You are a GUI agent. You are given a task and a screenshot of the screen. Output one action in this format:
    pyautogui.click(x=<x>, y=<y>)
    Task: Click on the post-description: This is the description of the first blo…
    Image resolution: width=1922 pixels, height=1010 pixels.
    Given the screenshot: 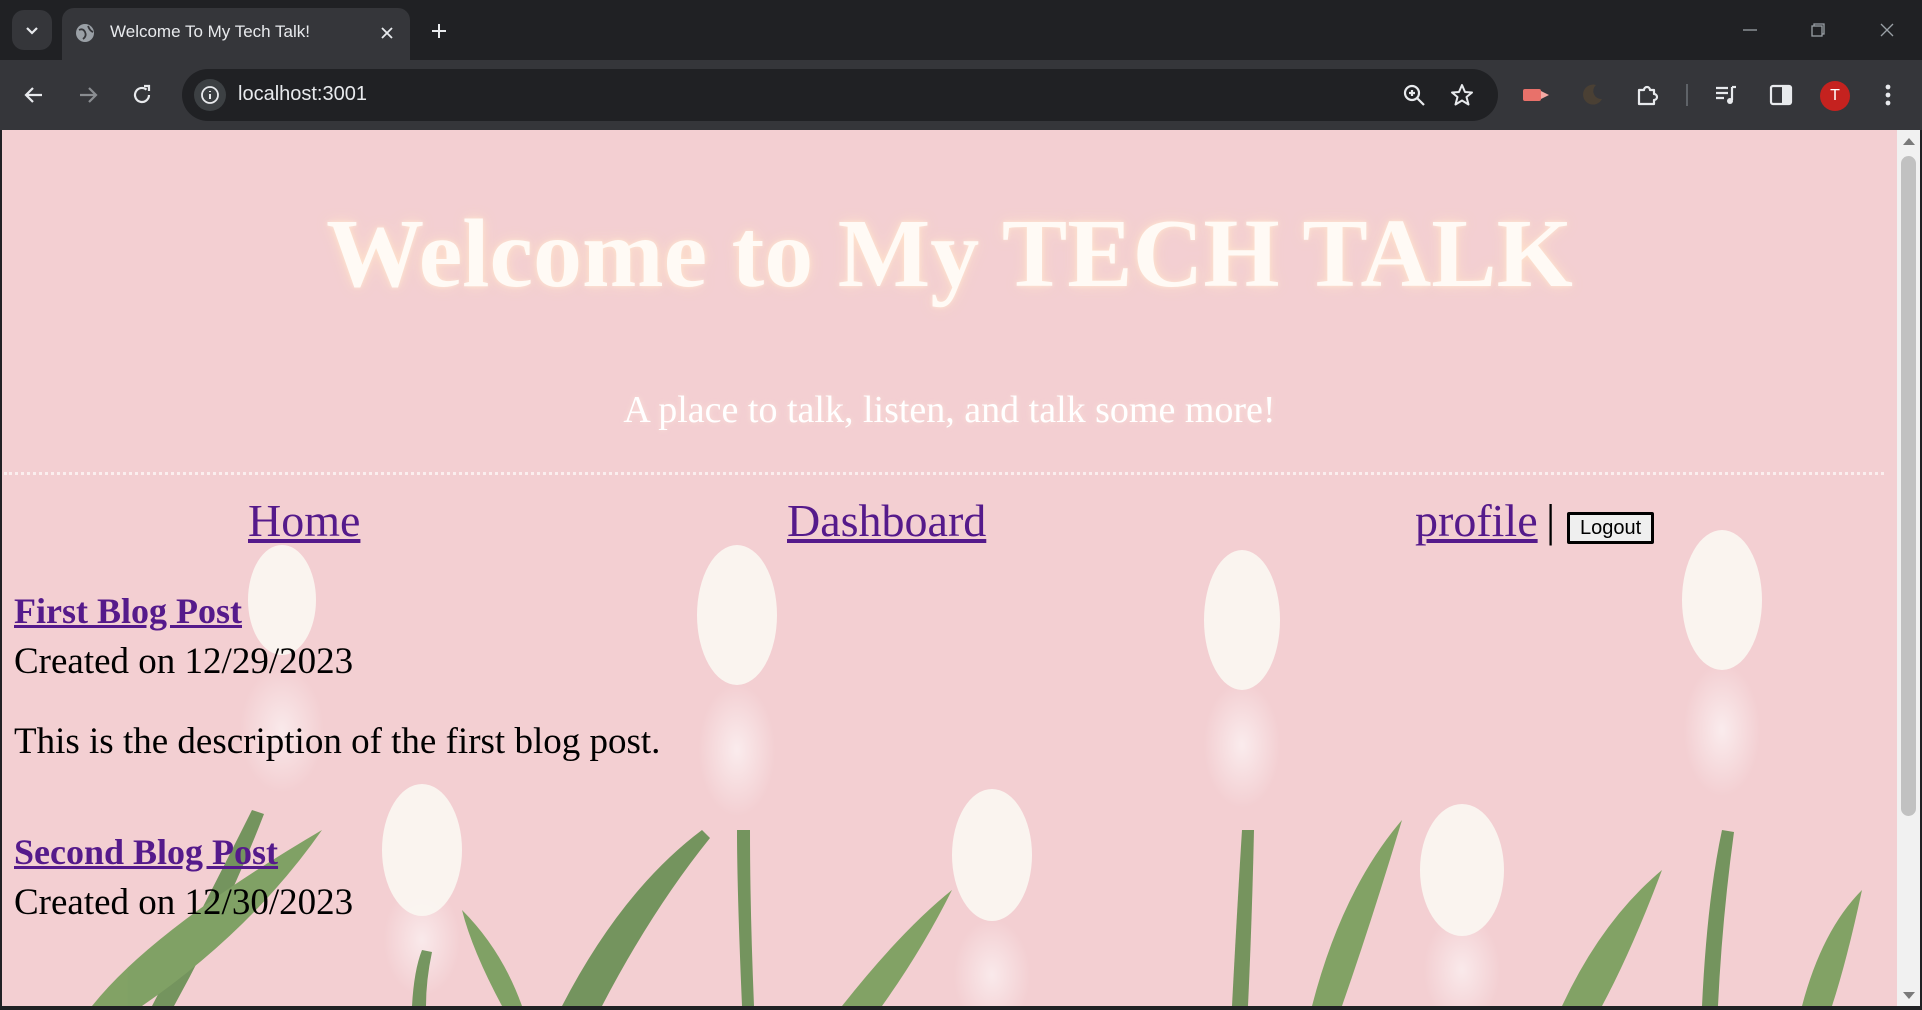 What is the action you would take?
    pyautogui.click(x=337, y=741)
    